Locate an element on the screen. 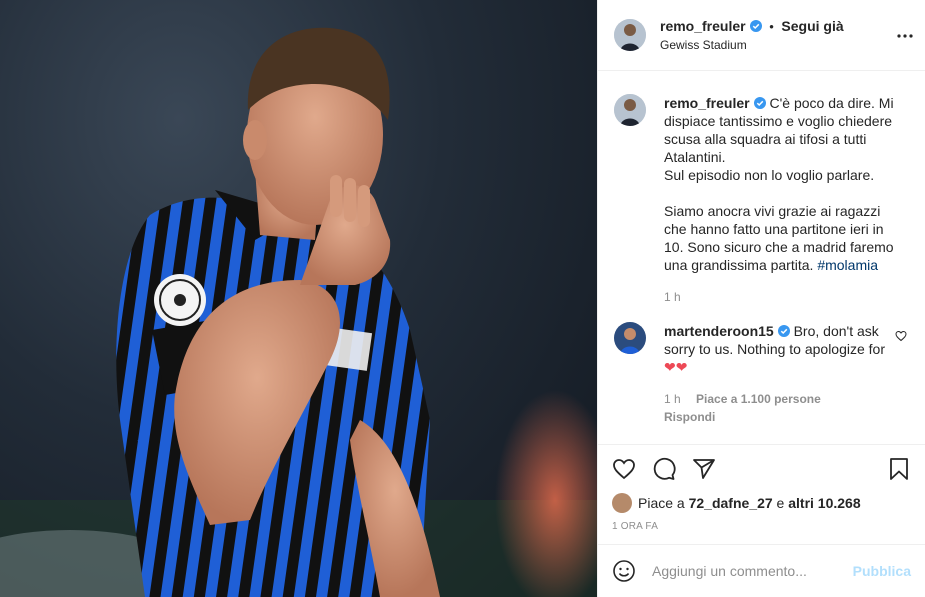 Image resolution: width=925 pixels, height=597 pixels. reply-button: Rispondi is located at coordinates (780, 417).